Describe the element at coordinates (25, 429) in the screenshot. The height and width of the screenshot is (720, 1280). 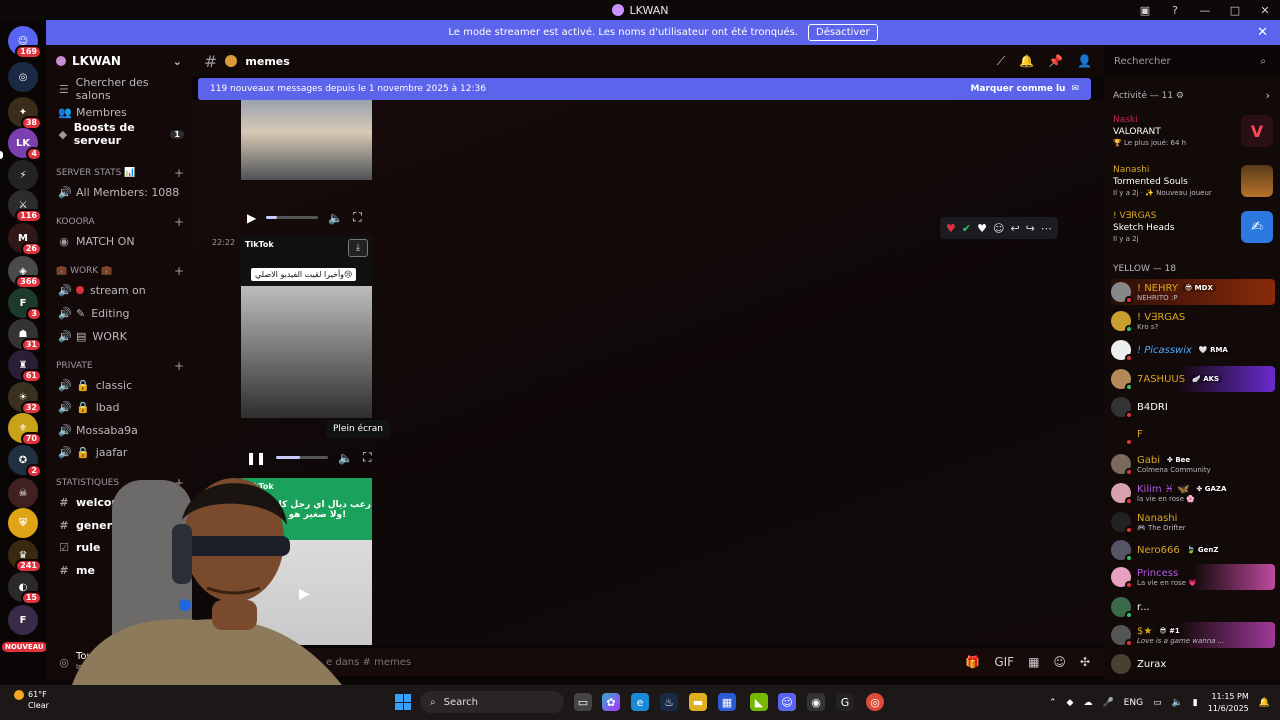
I see `server-icon: ⚜ 70` at that location.